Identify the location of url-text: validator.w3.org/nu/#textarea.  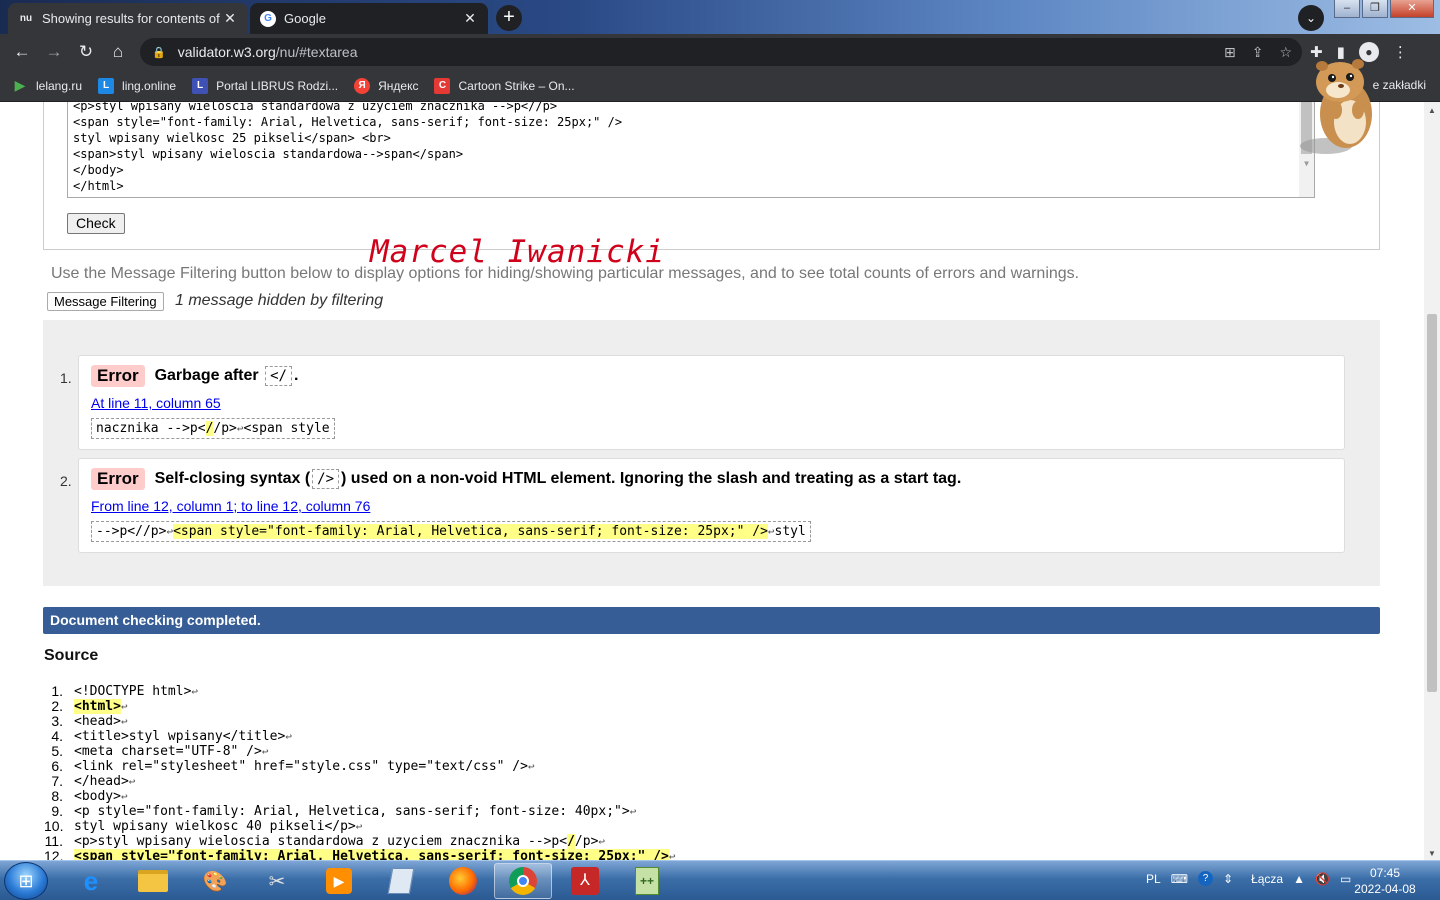
(268, 52).